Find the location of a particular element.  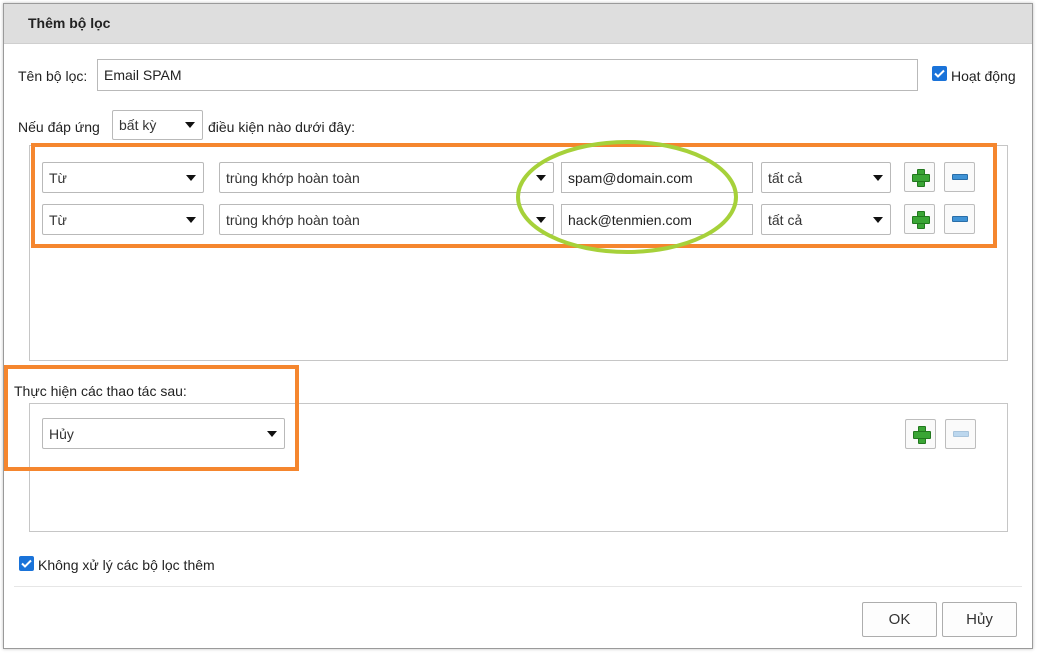

match-prefix-label: Nếu đáp ứng is located at coordinates (59, 127).